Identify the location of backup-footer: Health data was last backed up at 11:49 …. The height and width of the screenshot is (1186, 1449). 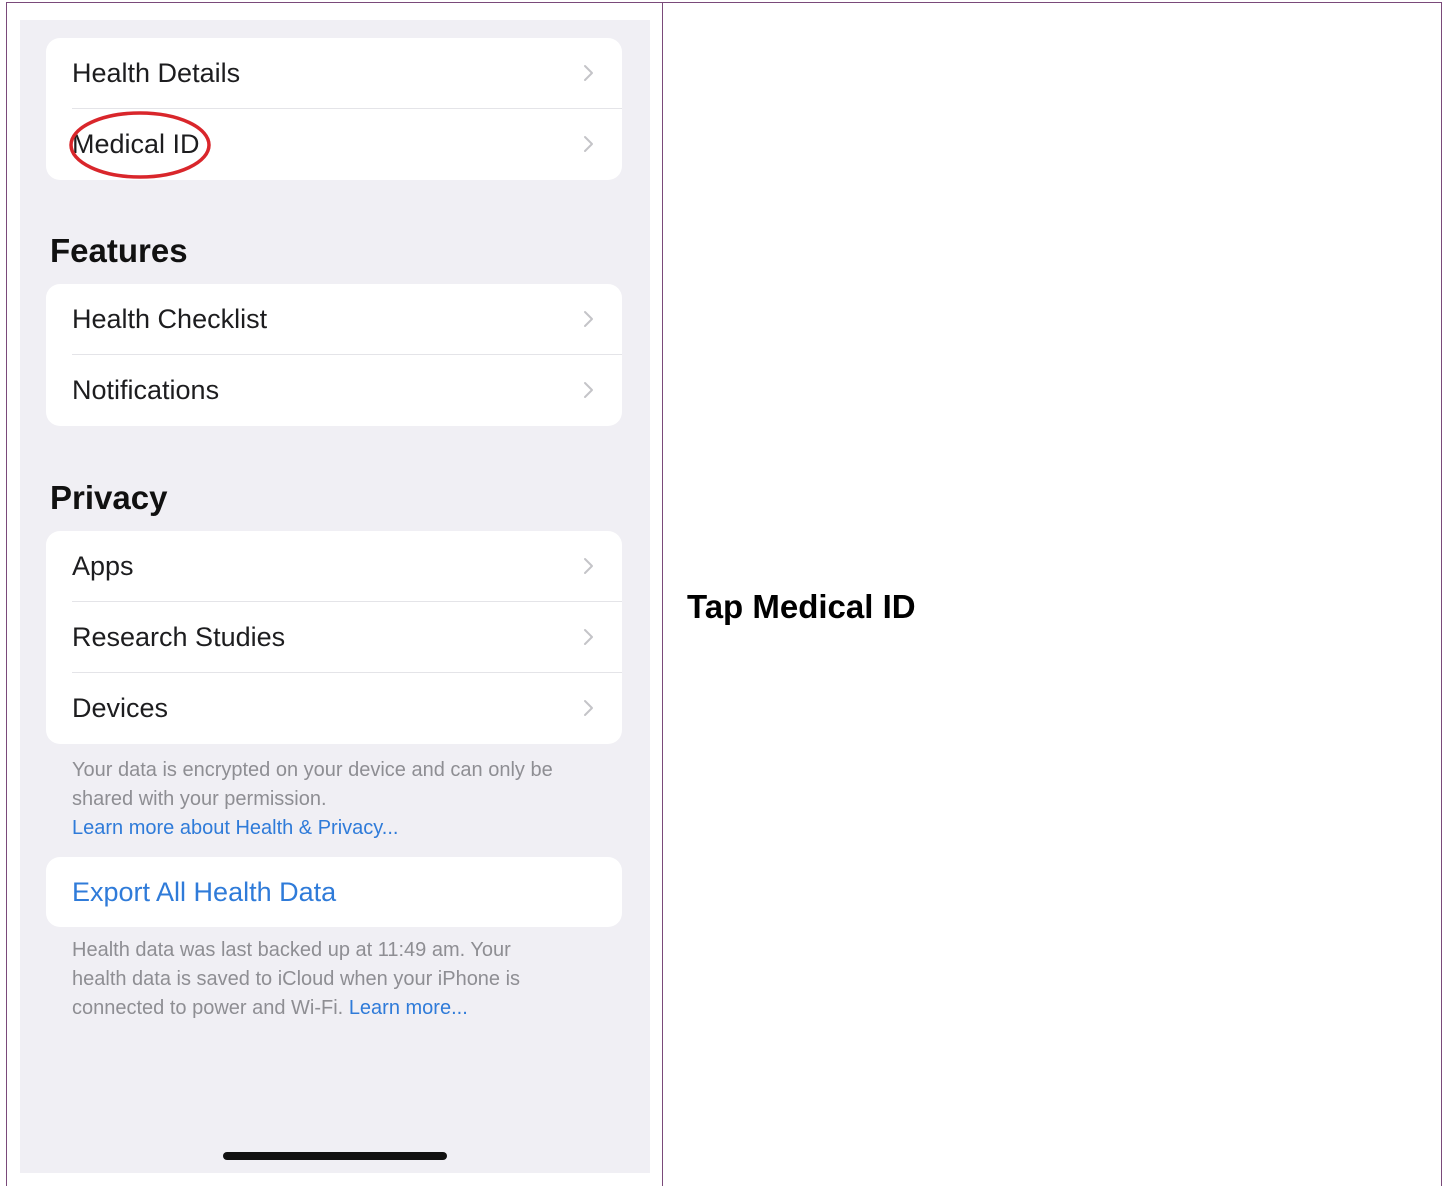
(307, 979).